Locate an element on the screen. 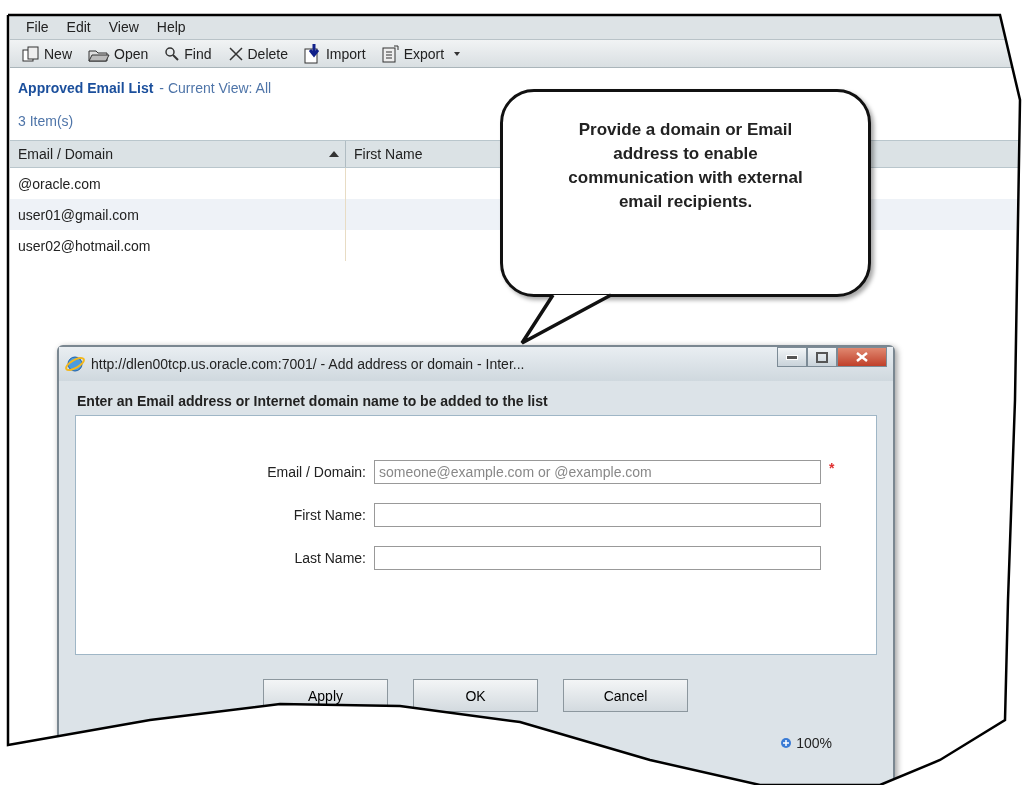 The image size is (1030, 785). current-view-label: - Current View: All is located at coordinates (215, 88).